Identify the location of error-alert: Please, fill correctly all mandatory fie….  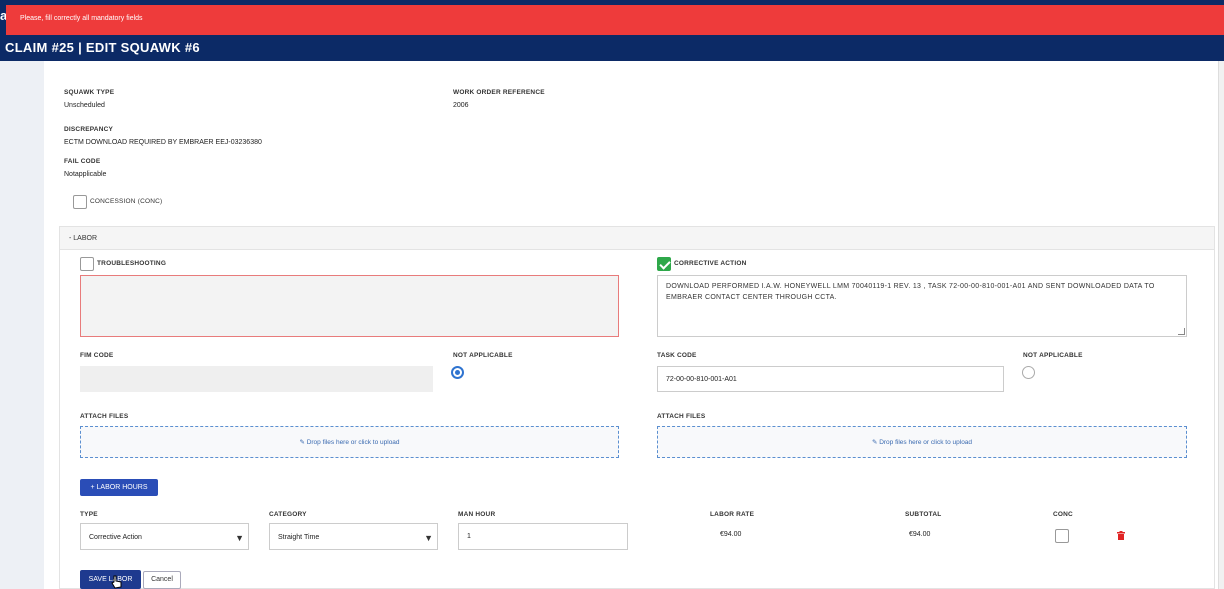
(615, 20).